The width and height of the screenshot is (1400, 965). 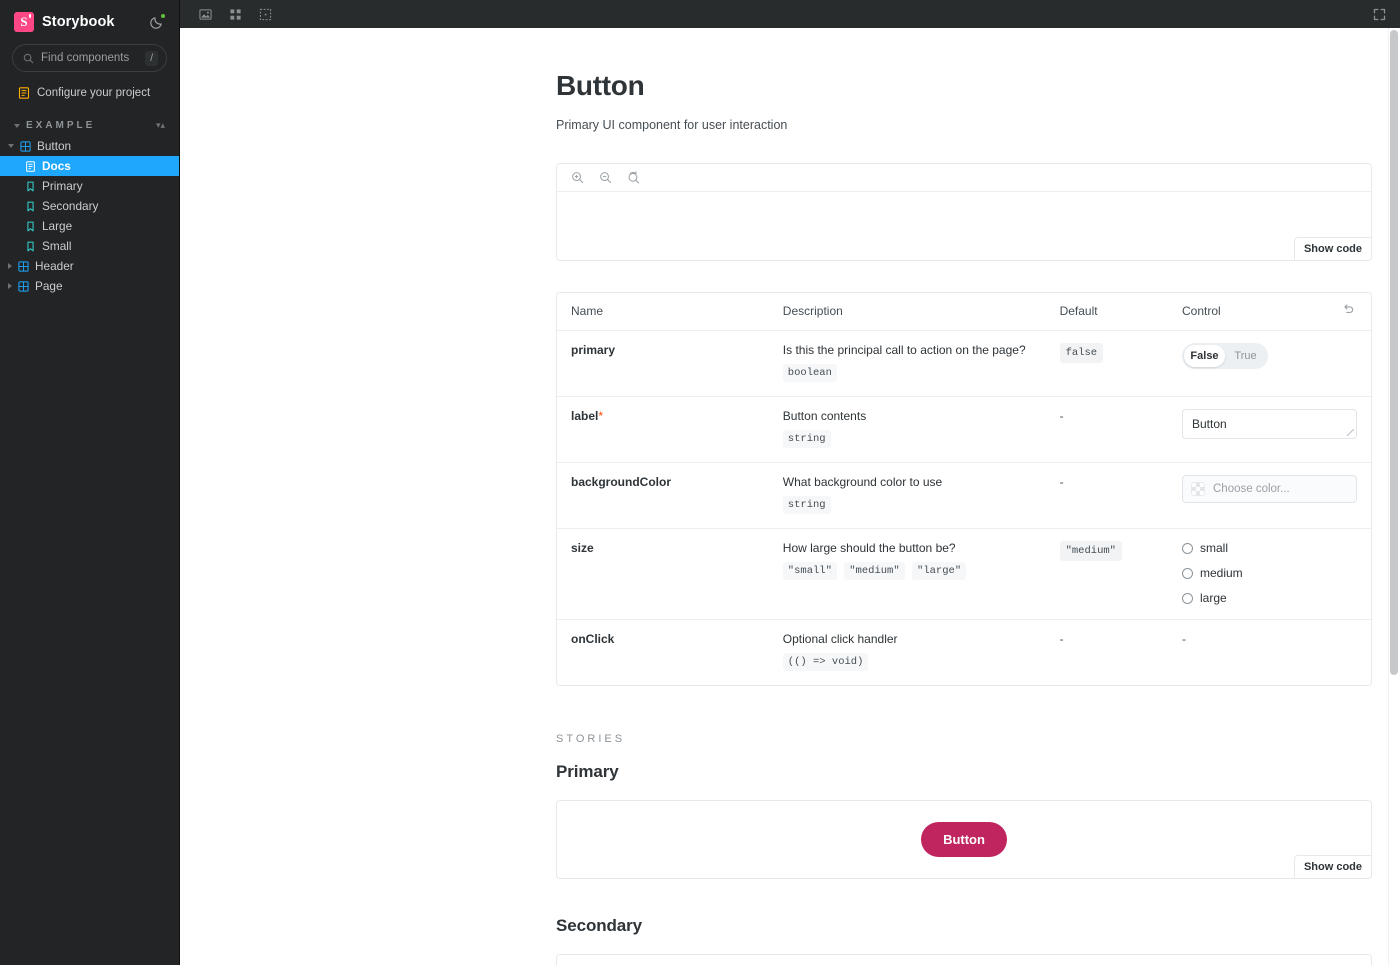 I want to click on fullscreen-button, so click(x=1379, y=14).